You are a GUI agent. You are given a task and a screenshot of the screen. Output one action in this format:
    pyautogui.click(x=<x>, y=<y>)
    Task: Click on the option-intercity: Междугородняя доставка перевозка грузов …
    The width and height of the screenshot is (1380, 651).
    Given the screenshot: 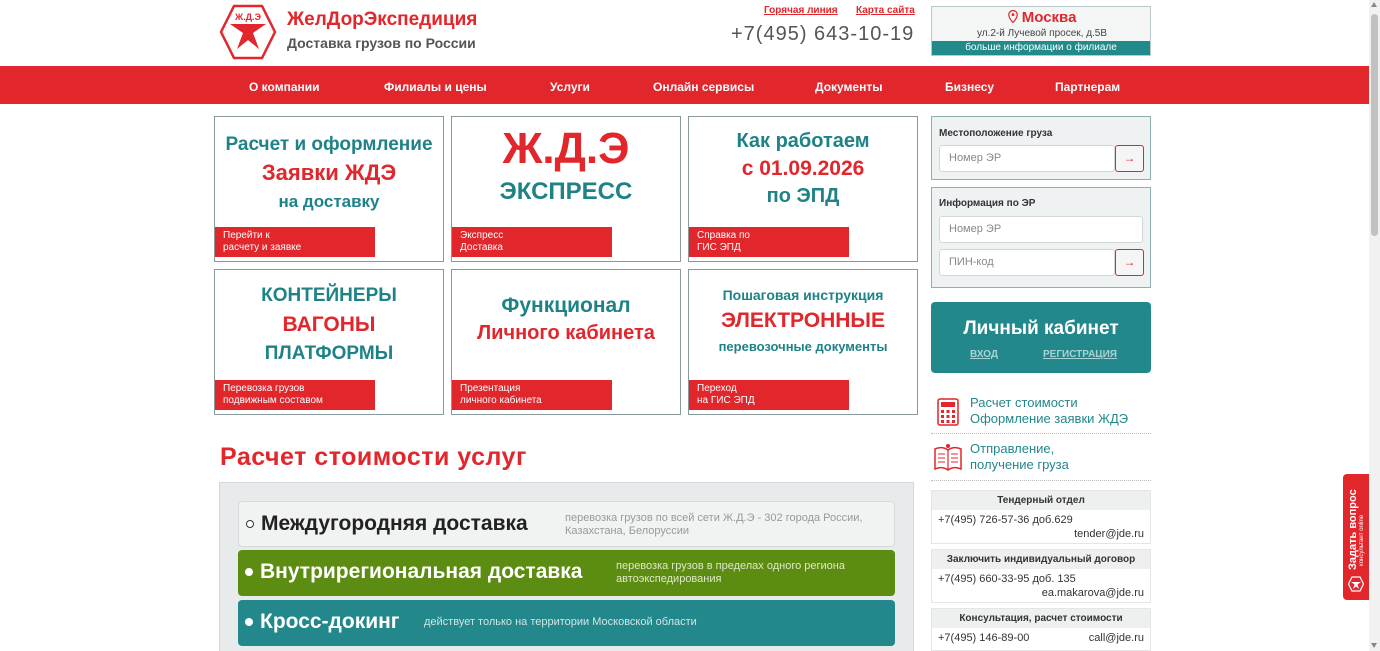 What is the action you would take?
    pyautogui.click(x=566, y=524)
    